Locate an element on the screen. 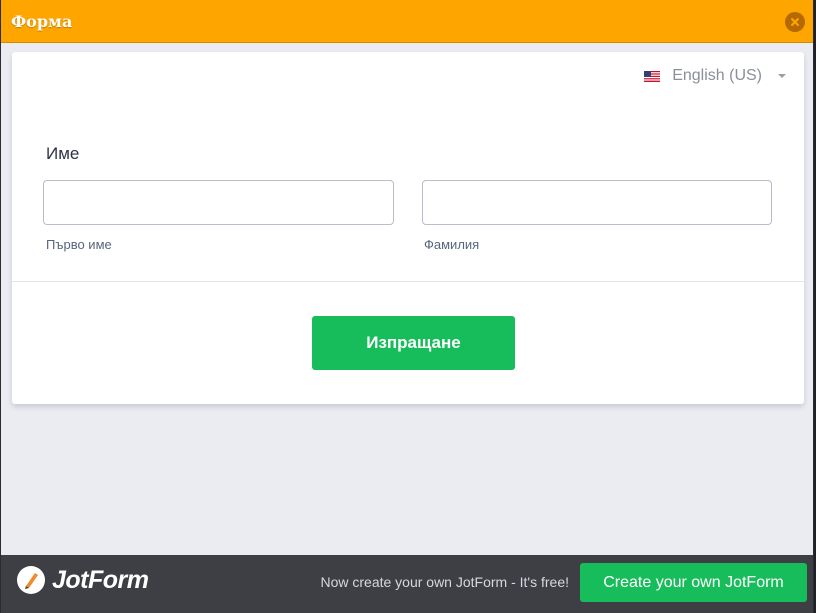  jotform-logo: JotForm is located at coordinates (82, 580).